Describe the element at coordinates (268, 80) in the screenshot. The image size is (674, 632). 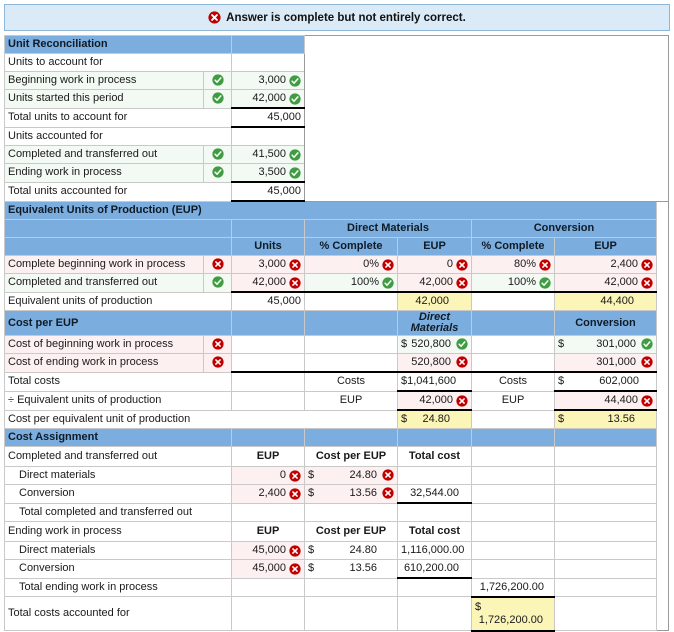
I see `ur-value-1: 3,000` at that location.